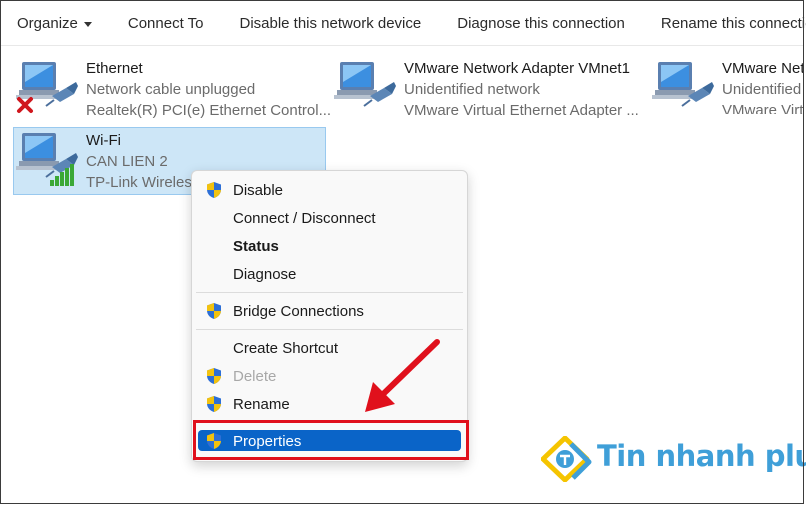  What do you see at coordinates (87, 24) in the screenshot?
I see `chevron-down-icon` at bounding box center [87, 24].